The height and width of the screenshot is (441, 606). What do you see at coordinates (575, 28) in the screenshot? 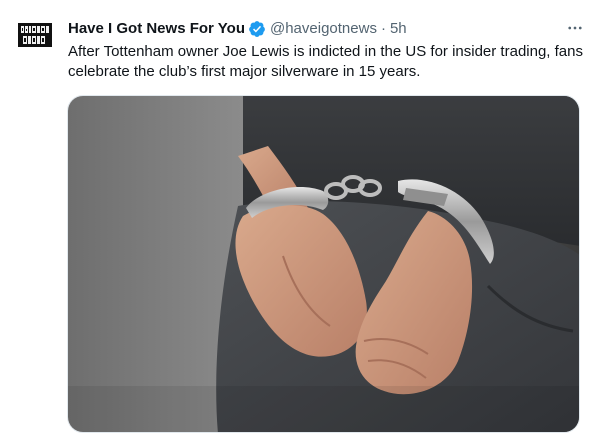
I see `more-horizontal-icon` at bounding box center [575, 28].